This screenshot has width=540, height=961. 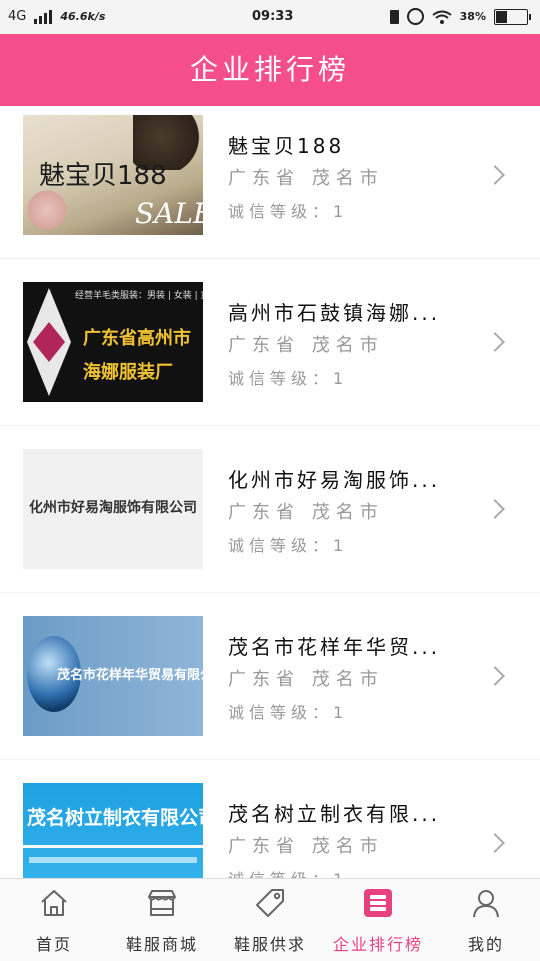 What do you see at coordinates (273, 16) in the screenshot?
I see `clock: 09:33` at bounding box center [273, 16].